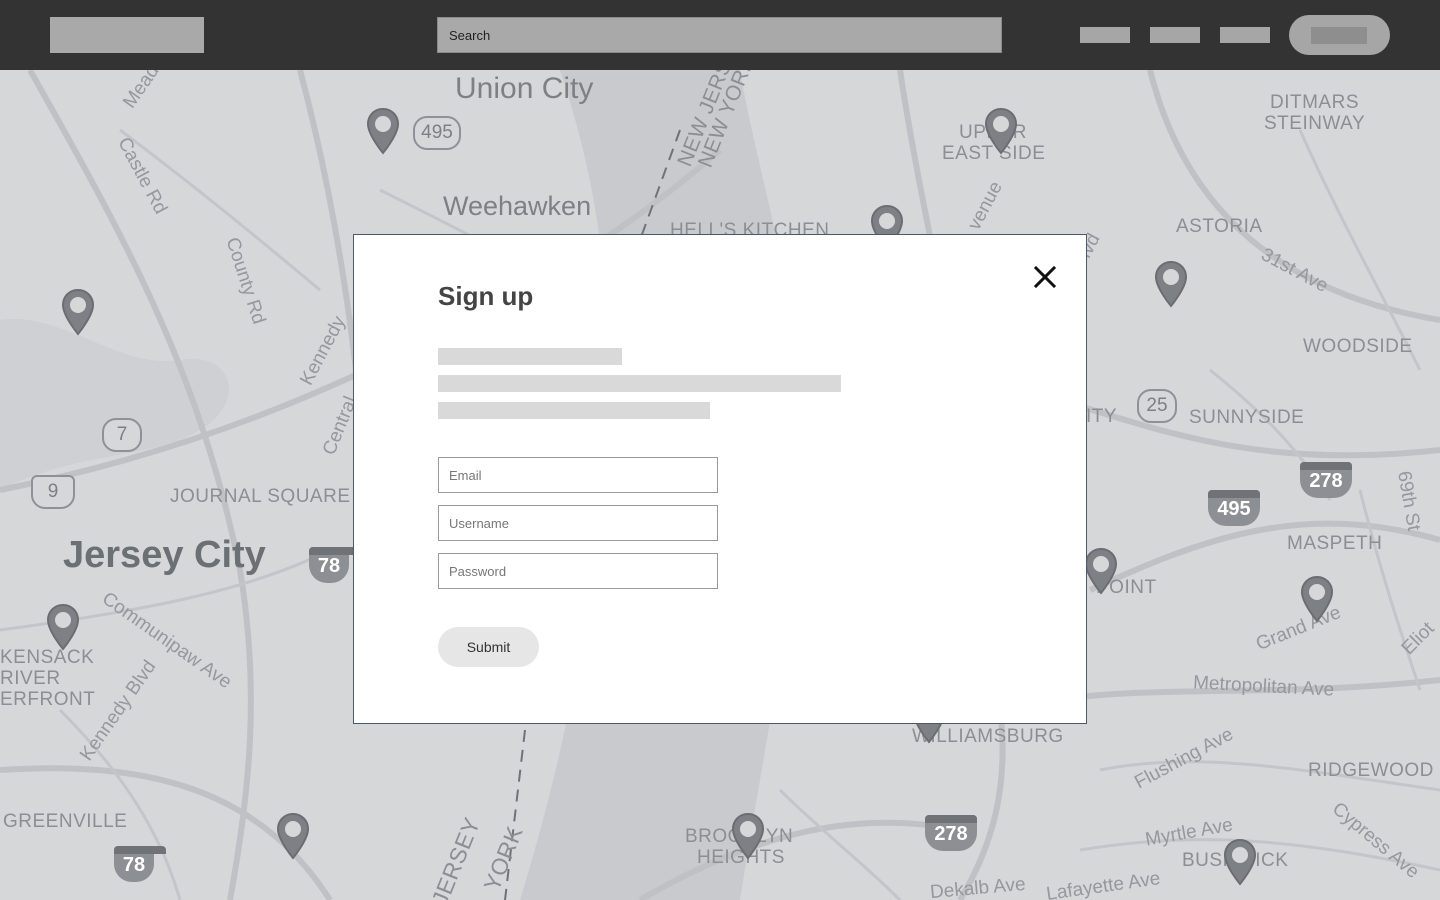  What do you see at coordinates (578, 523) in the screenshot?
I see `username-field` at bounding box center [578, 523].